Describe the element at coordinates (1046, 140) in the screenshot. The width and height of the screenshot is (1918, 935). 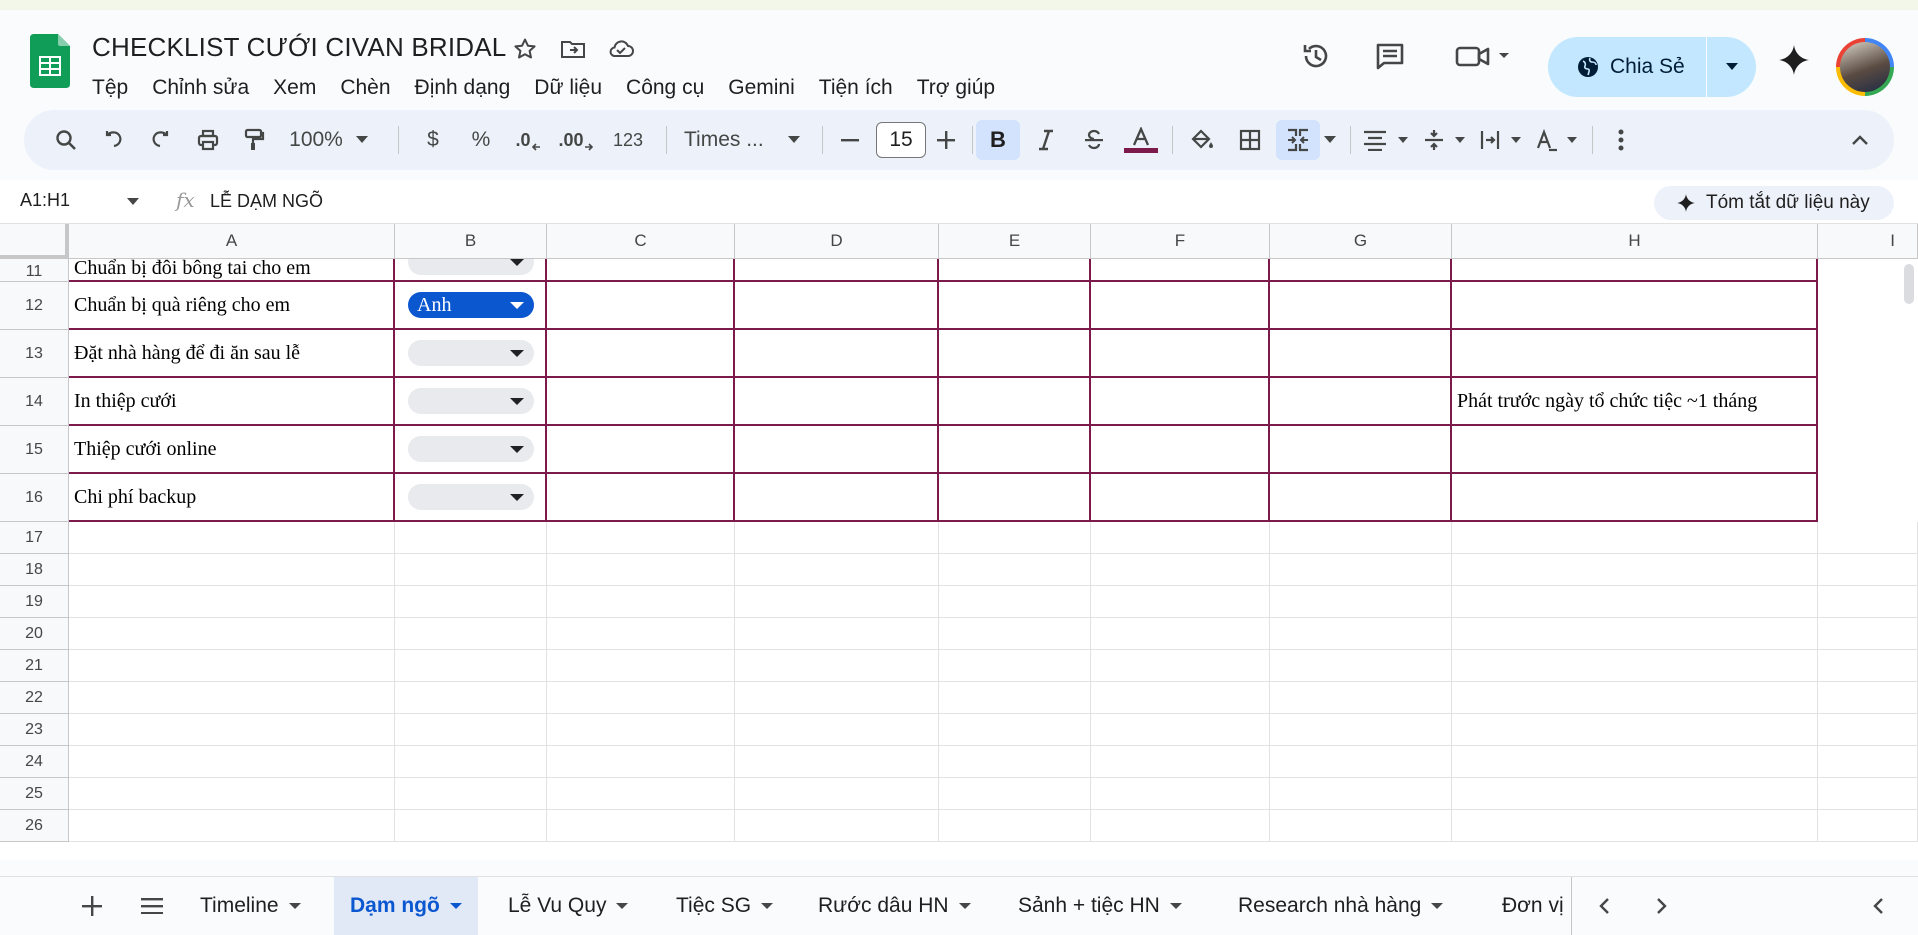
I see `italic-icon` at that location.